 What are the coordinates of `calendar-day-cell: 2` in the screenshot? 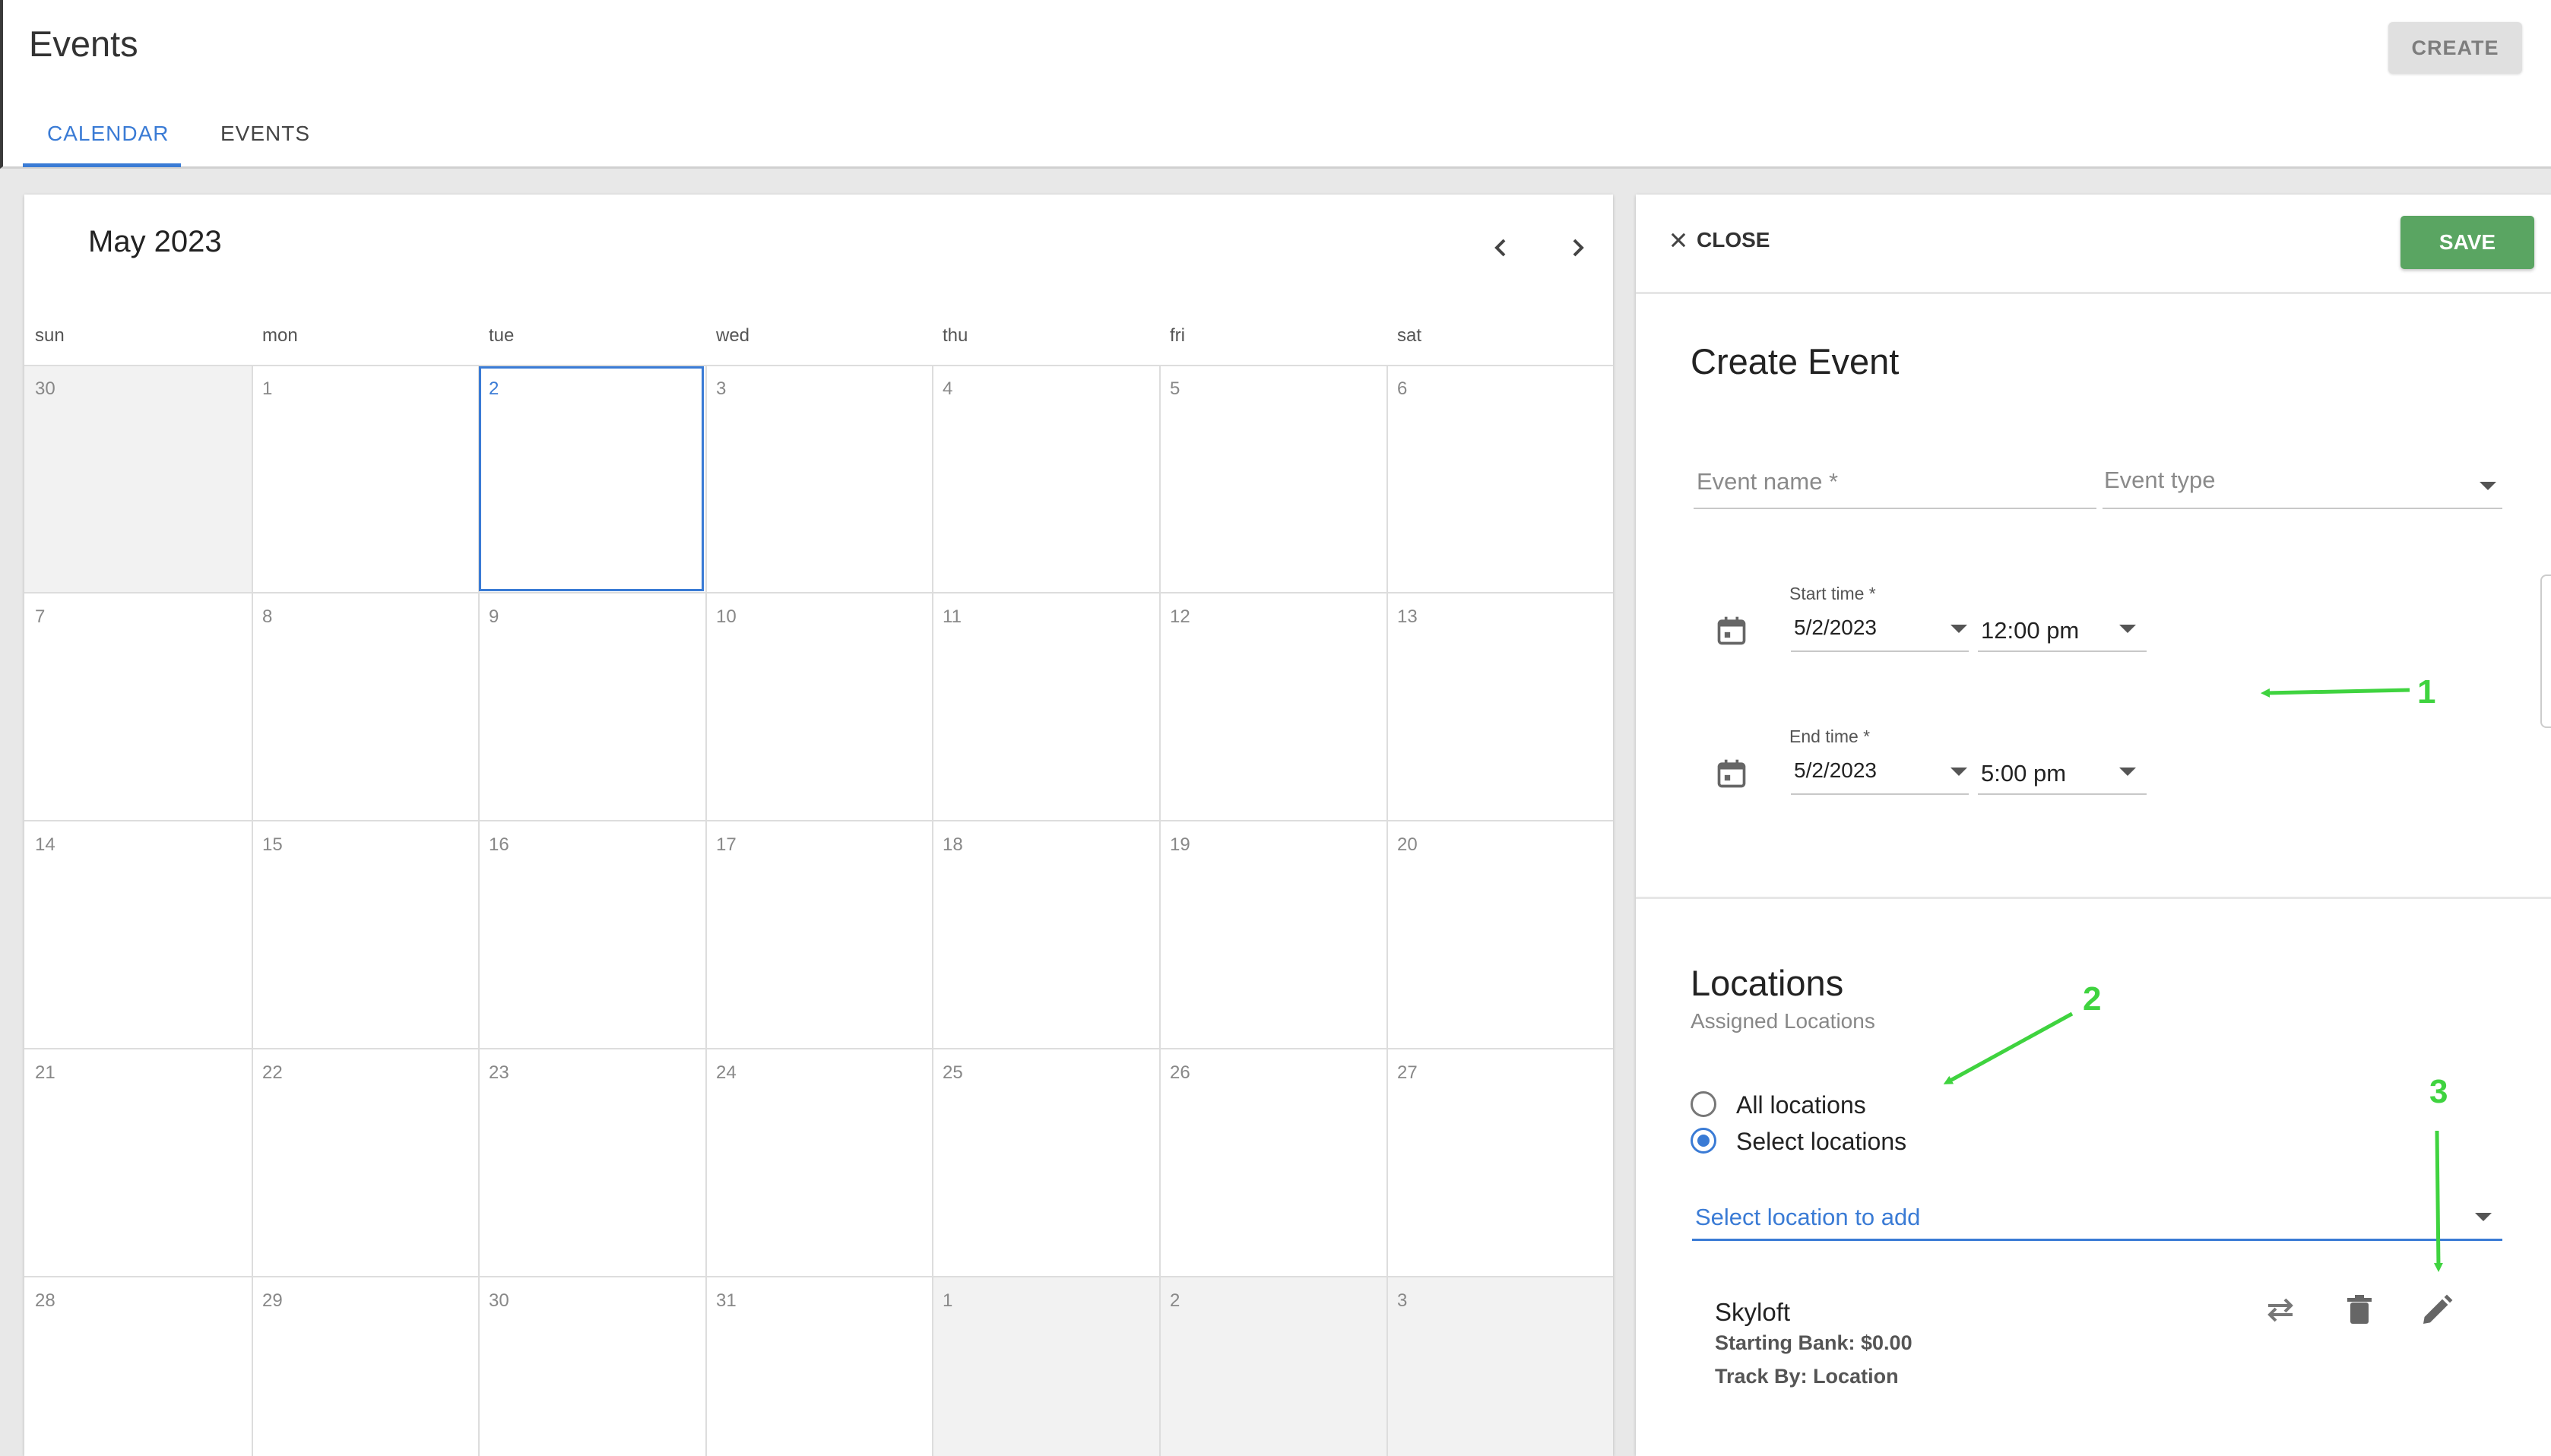 It's located at (1273, 1366).